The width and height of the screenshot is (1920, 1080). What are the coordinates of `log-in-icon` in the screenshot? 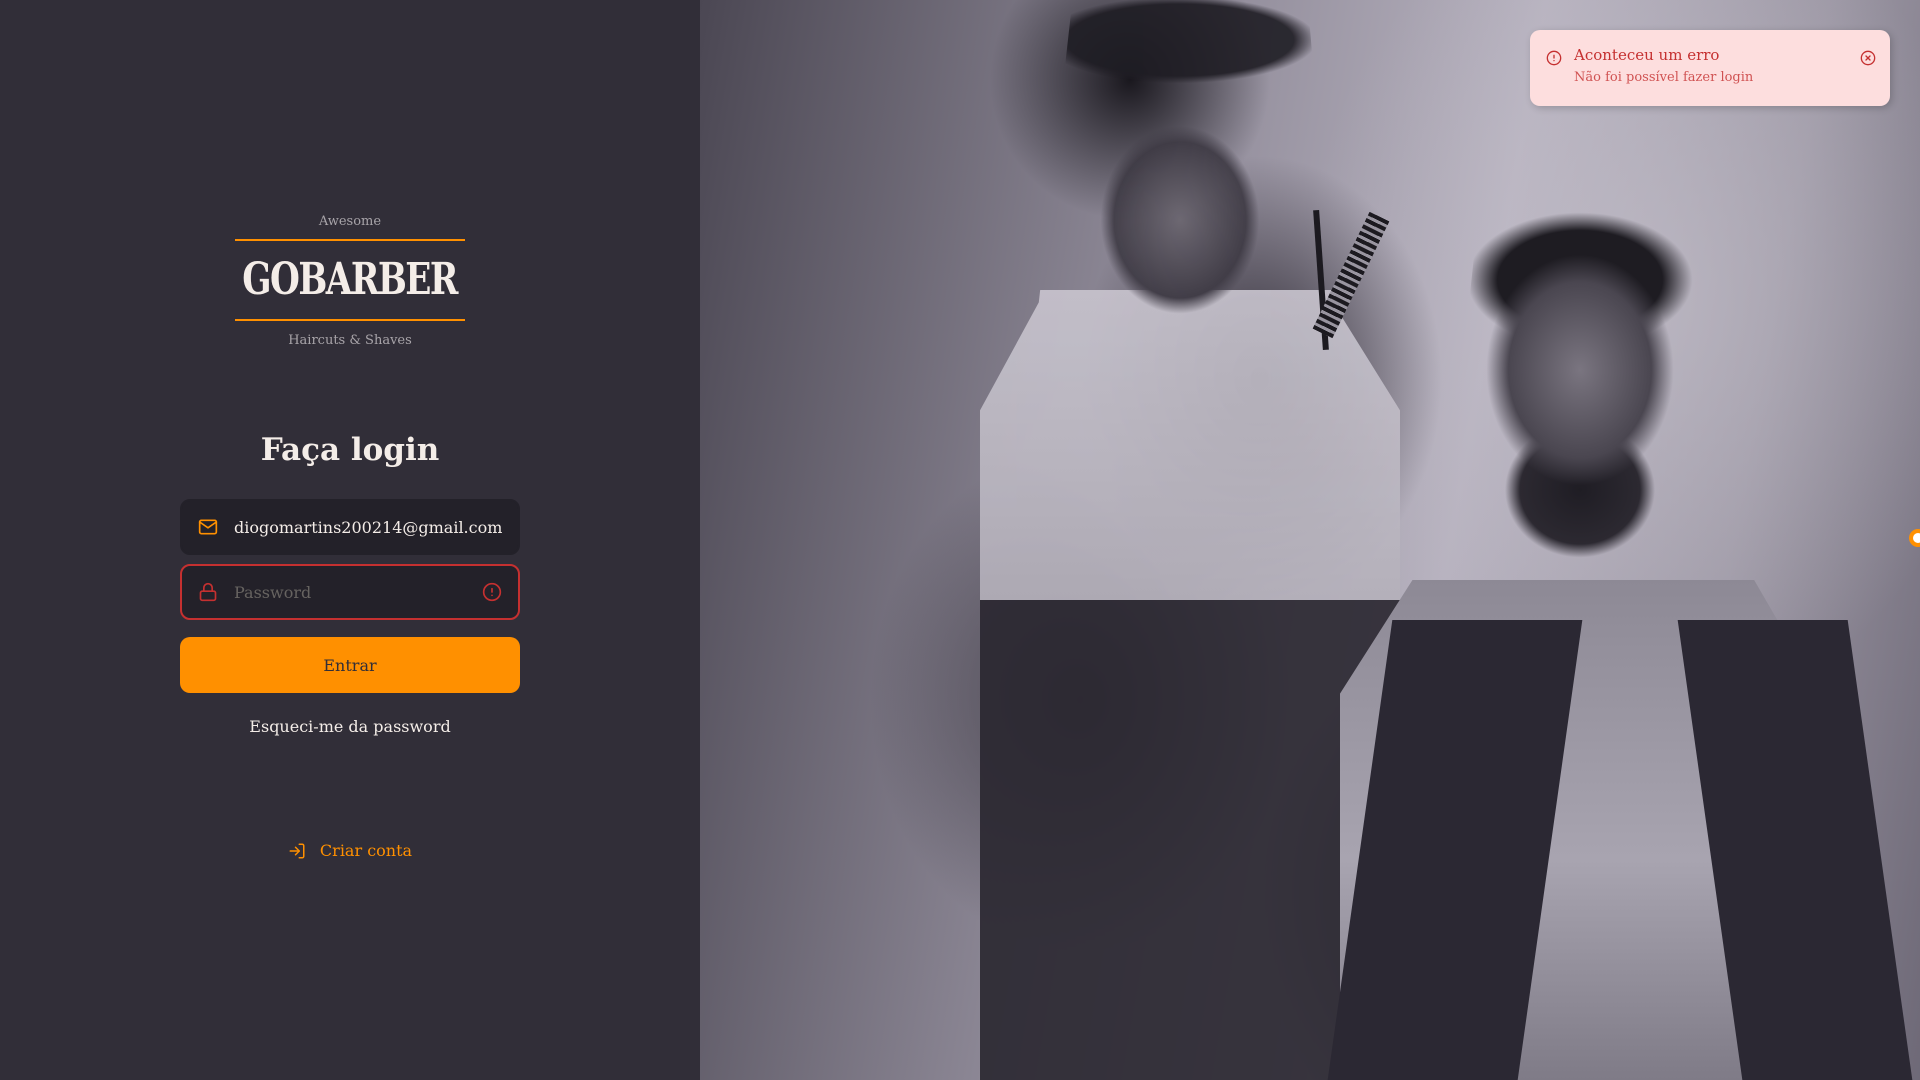 It's located at (297, 850).